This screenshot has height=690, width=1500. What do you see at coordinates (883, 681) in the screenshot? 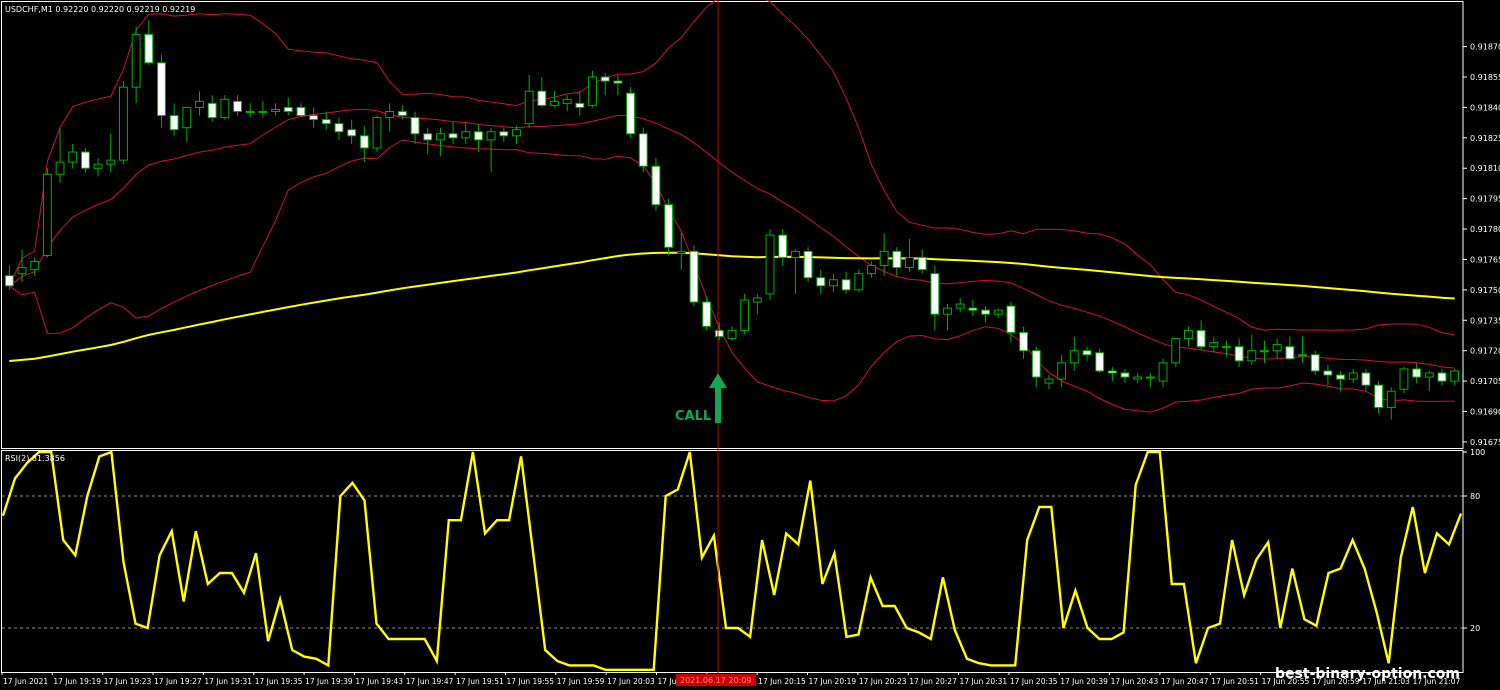
I see `time-tick-label: 17 Jun 20:23` at bounding box center [883, 681].